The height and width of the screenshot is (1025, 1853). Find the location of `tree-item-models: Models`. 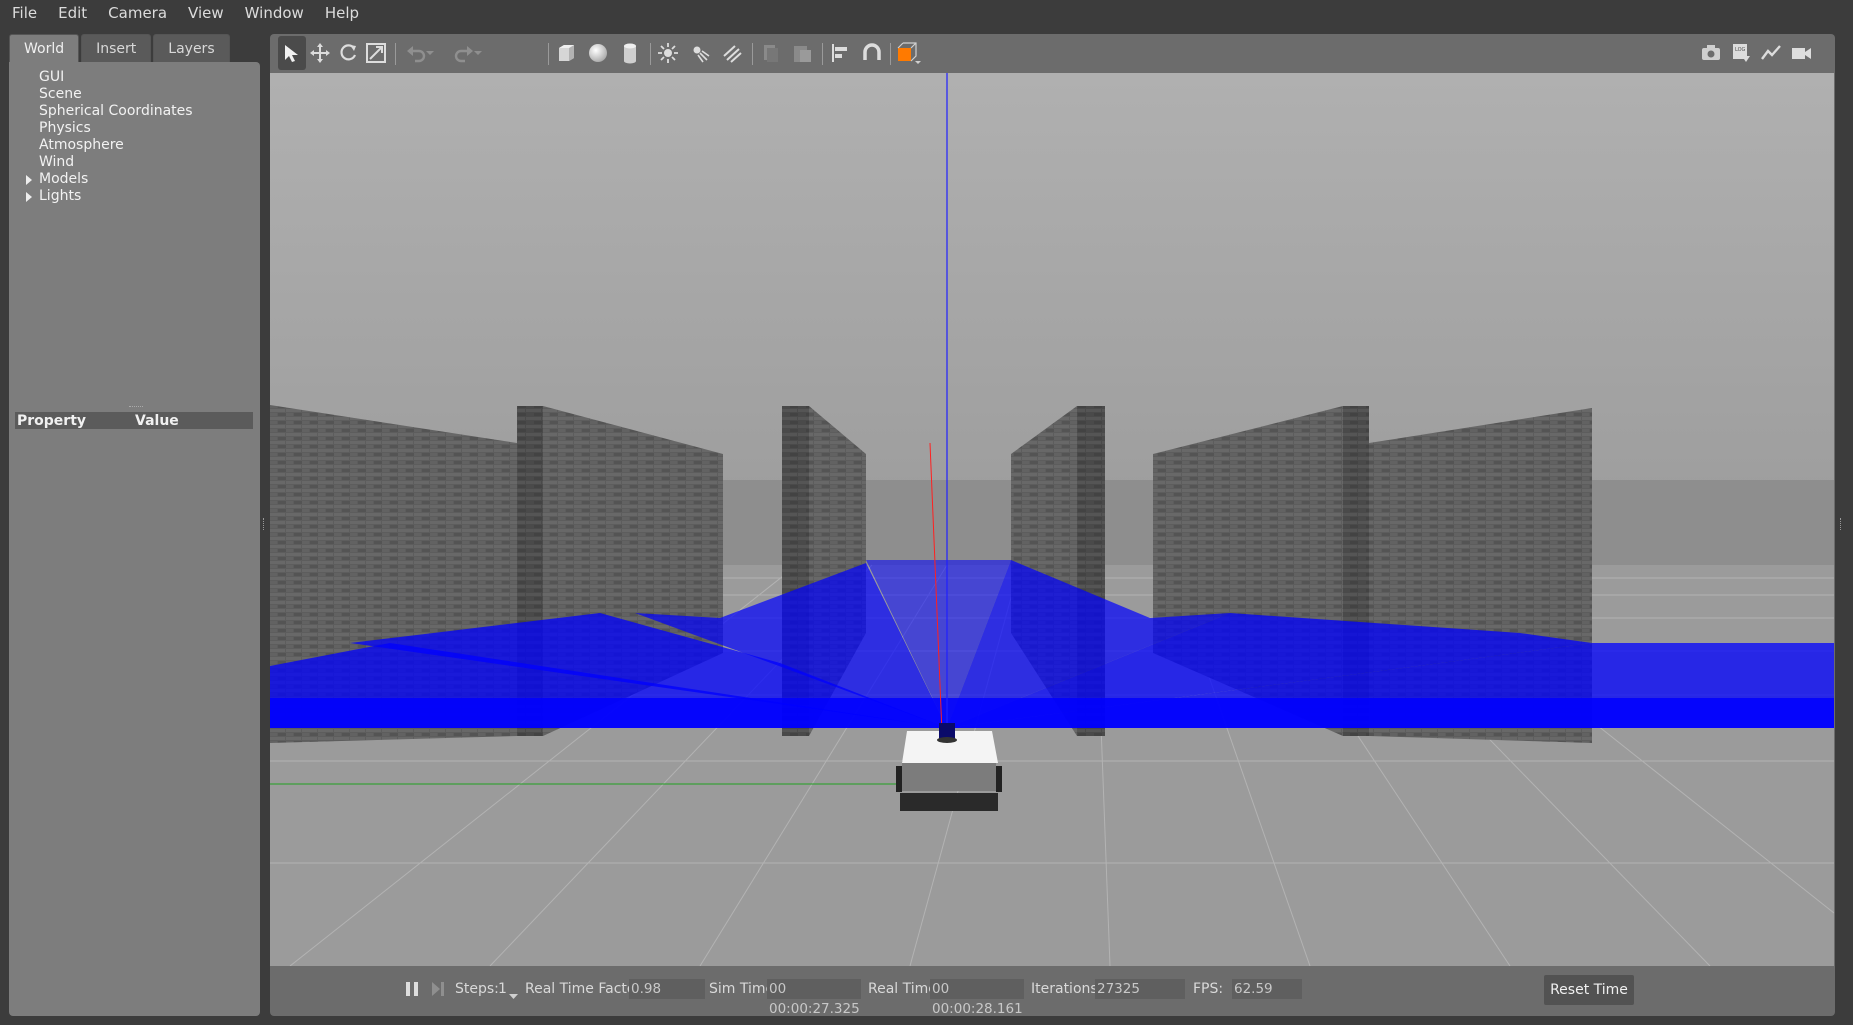

tree-item-models: Models is located at coordinates (101, 179).